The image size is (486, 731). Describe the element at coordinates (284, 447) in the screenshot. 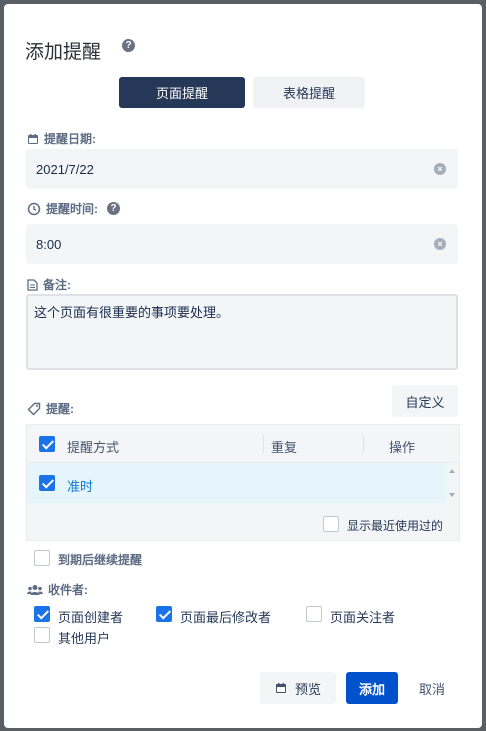

I see `column-repeat: 重复` at that location.